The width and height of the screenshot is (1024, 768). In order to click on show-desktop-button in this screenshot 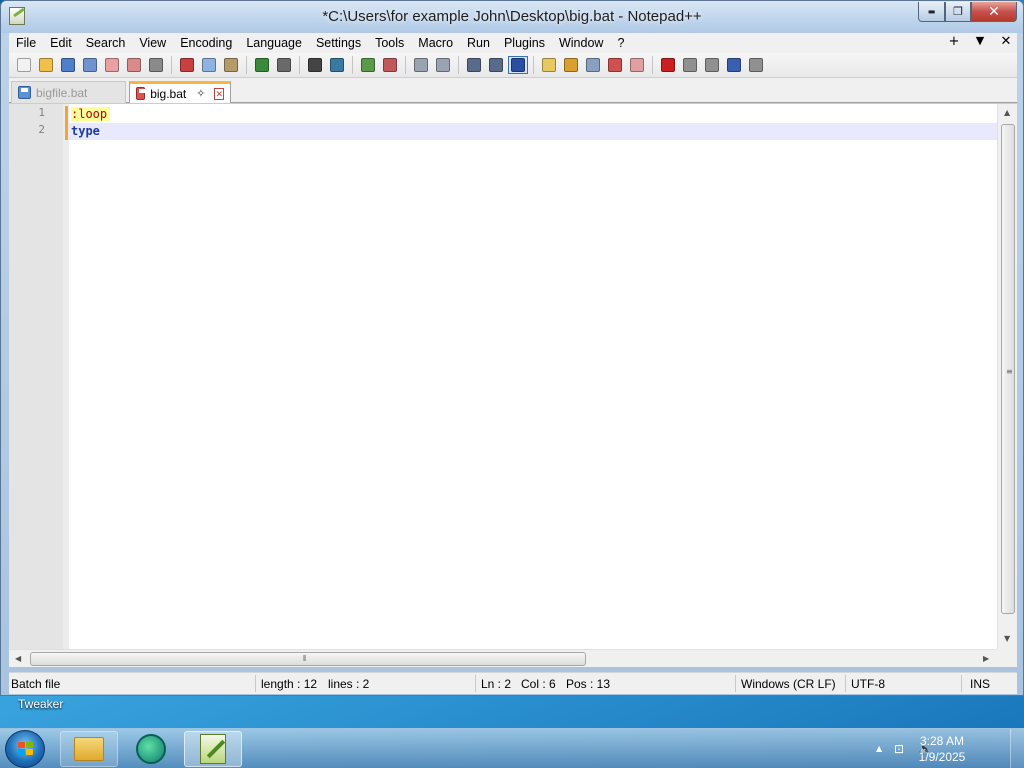, I will do `click(1017, 748)`.